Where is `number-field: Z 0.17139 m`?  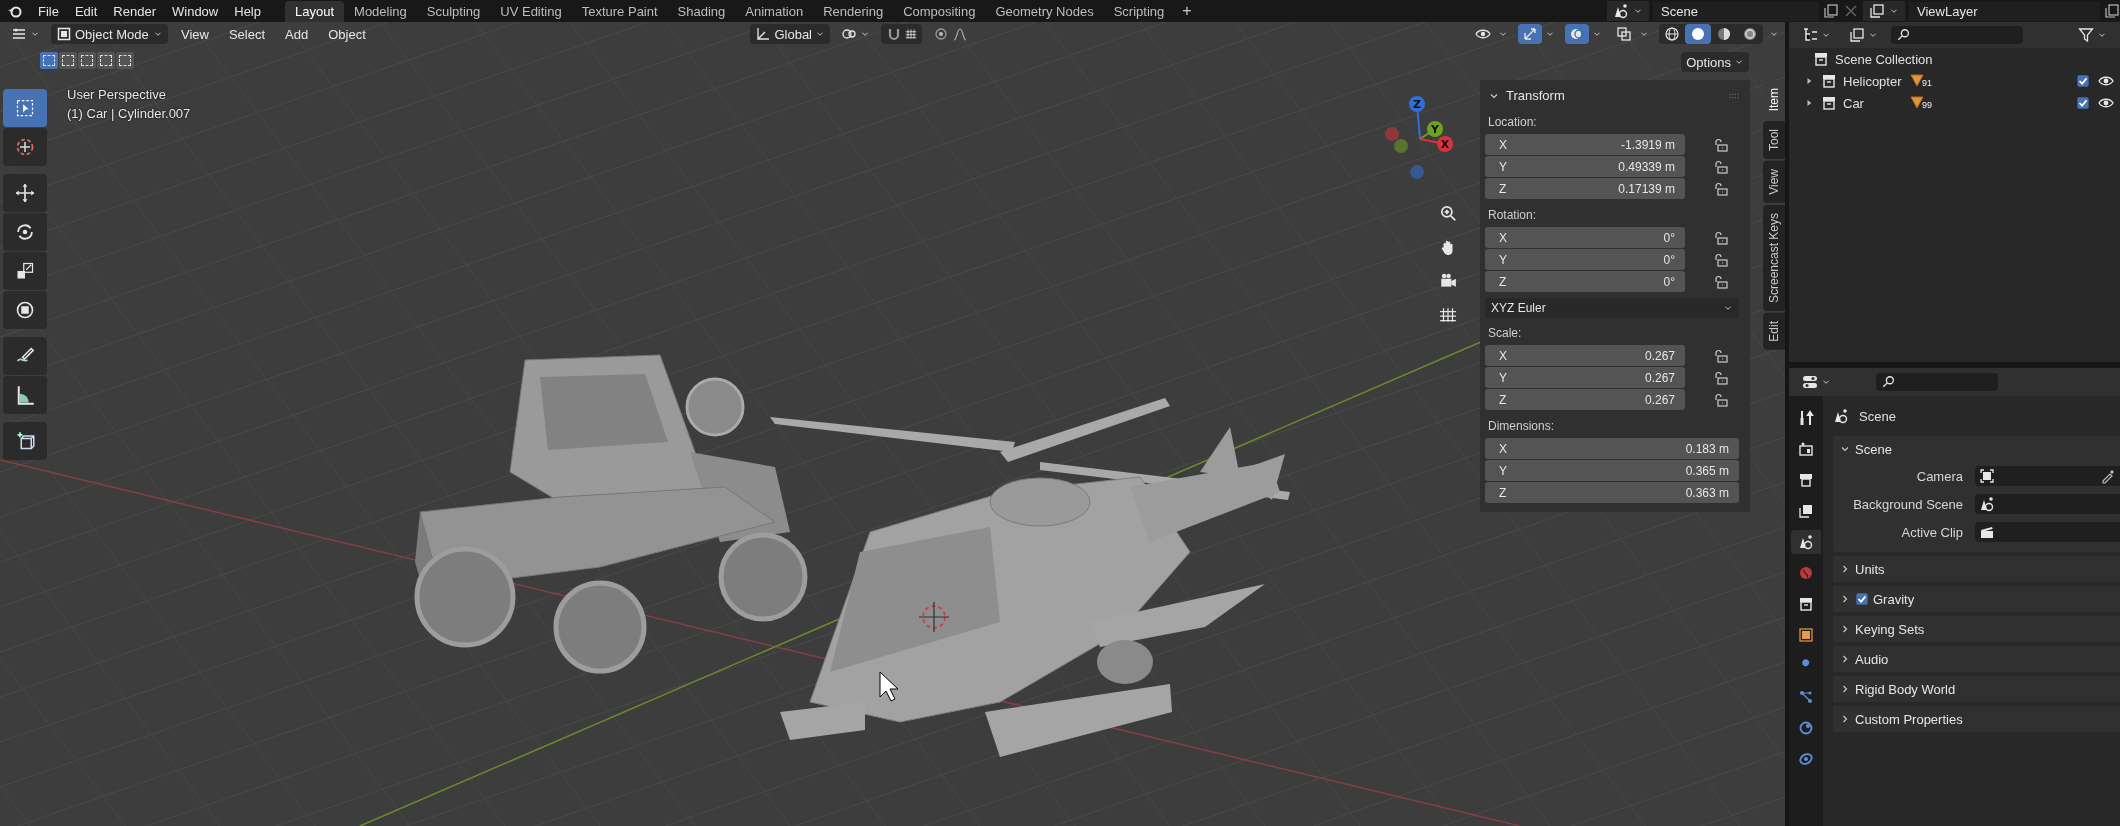 number-field: Z 0.17139 m is located at coordinates (1585, 188).